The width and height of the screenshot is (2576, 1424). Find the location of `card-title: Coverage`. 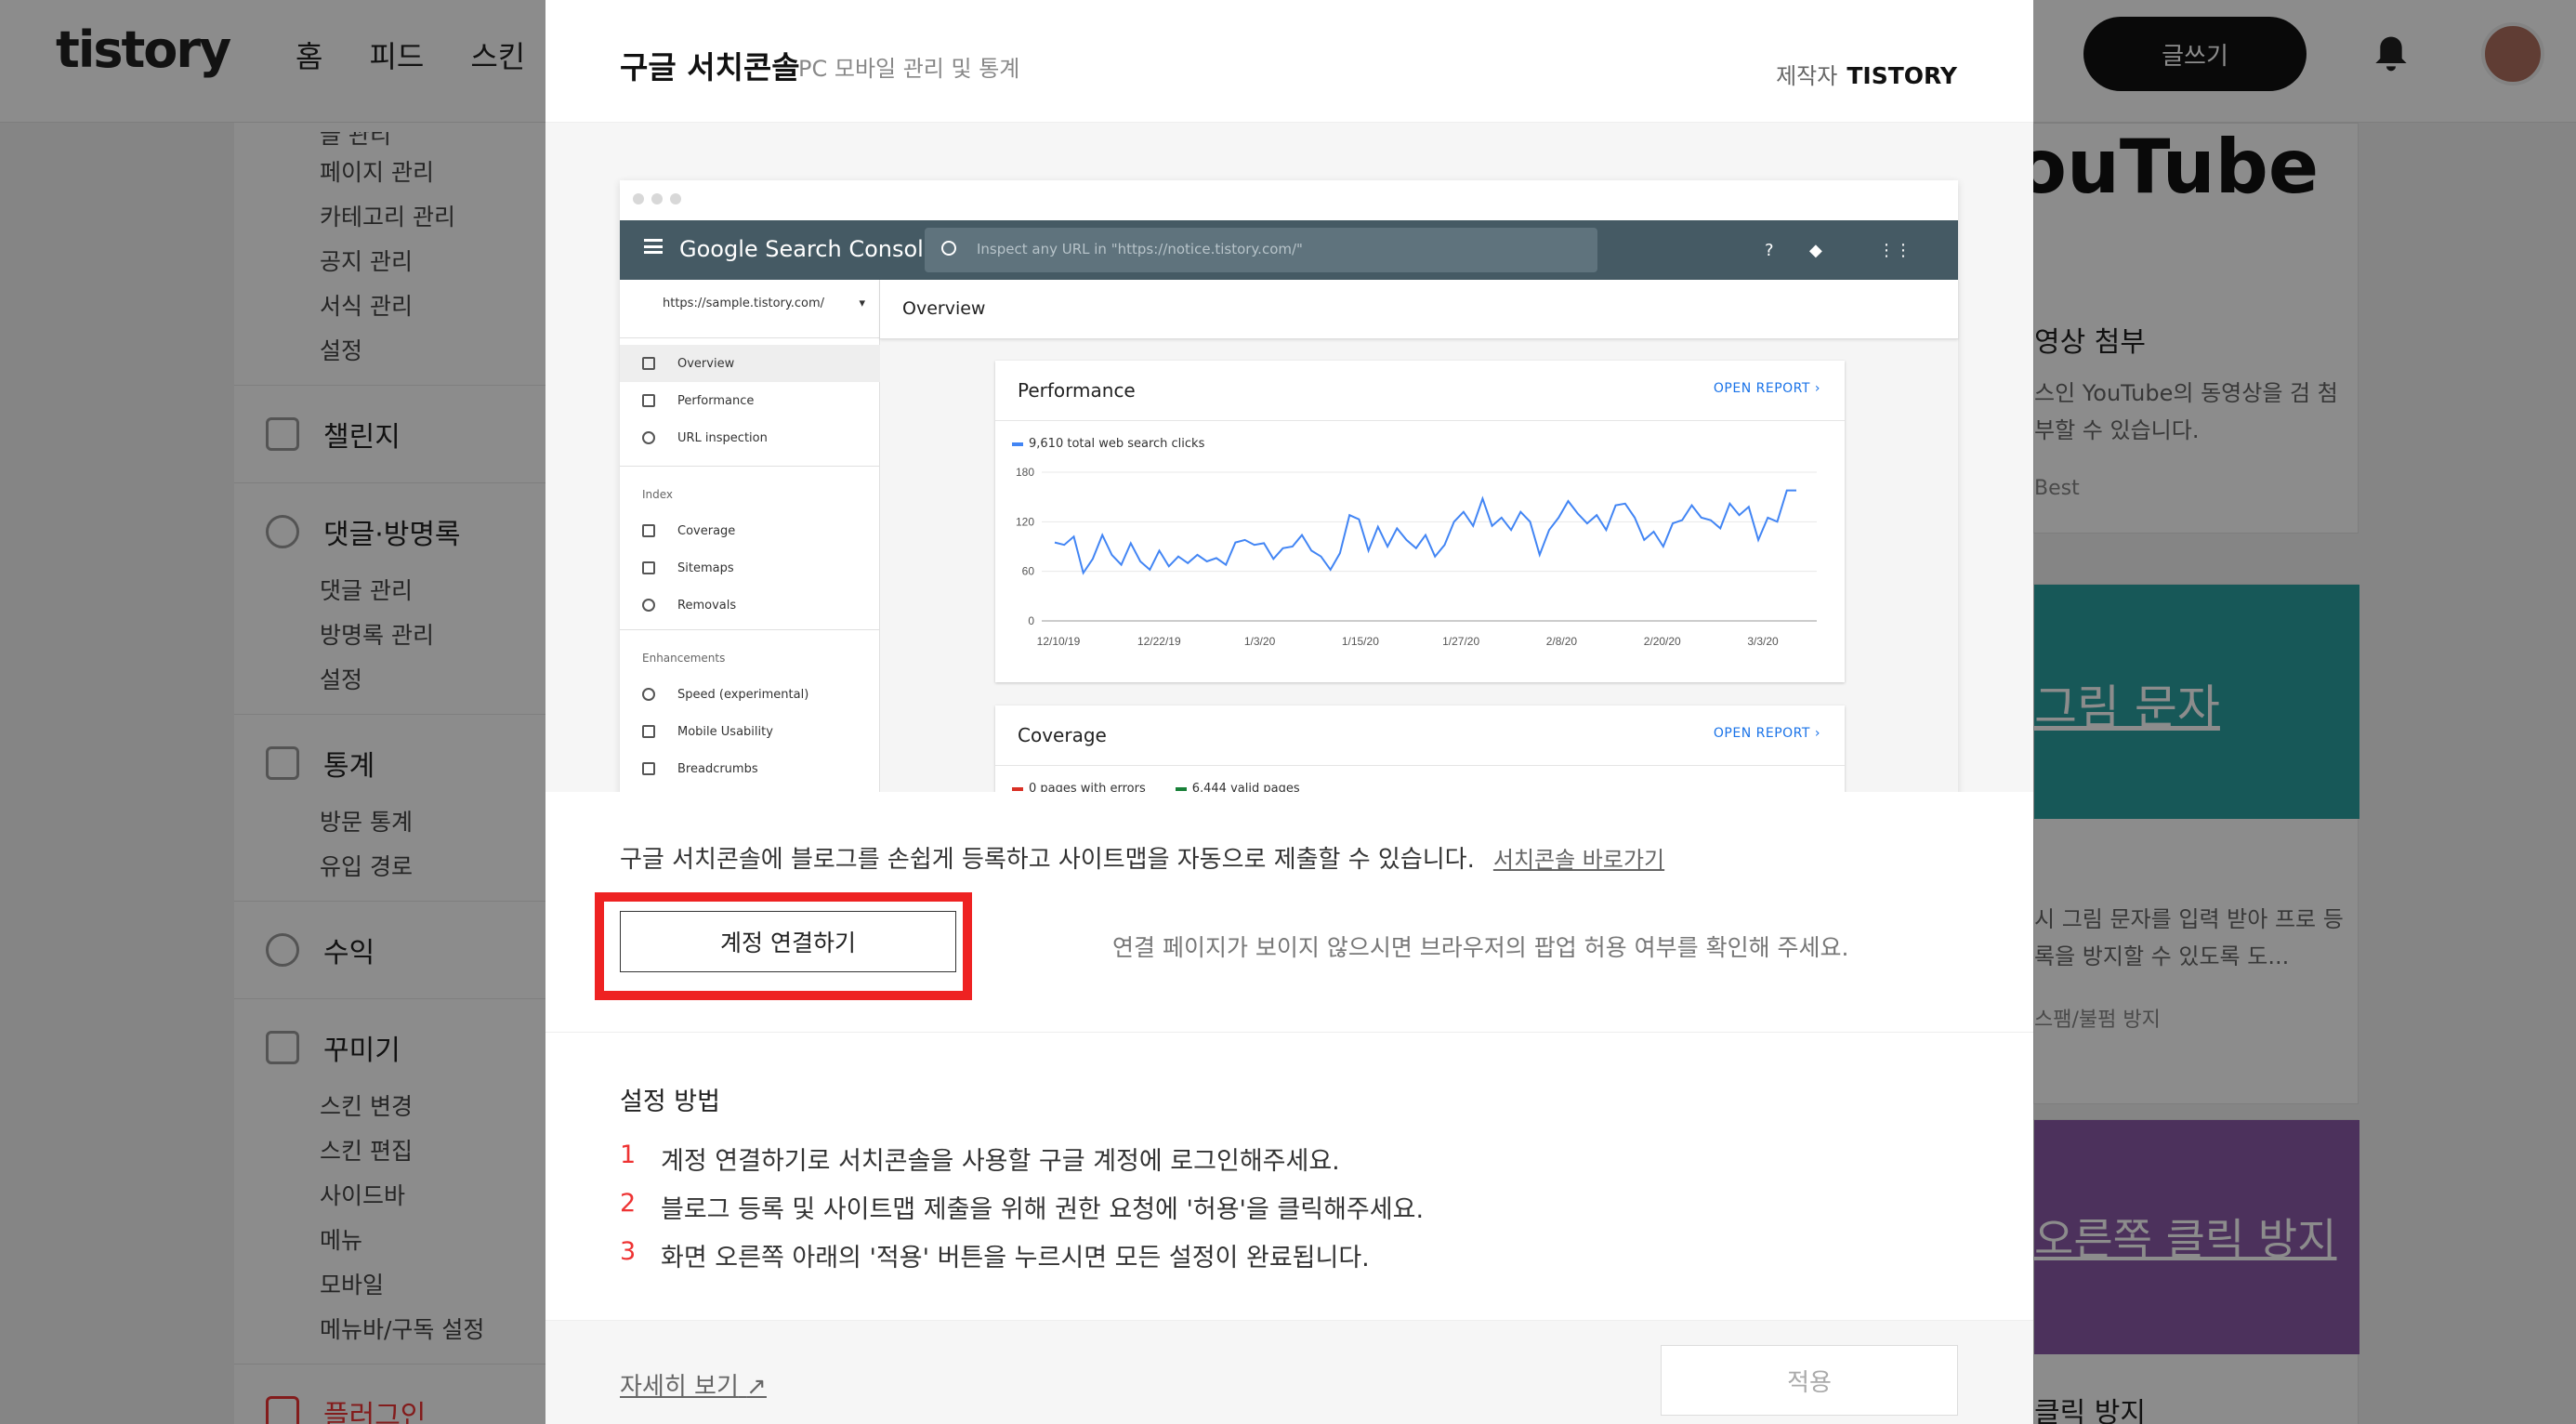

card-title: Coverage is located at coordinates (1062, 735).